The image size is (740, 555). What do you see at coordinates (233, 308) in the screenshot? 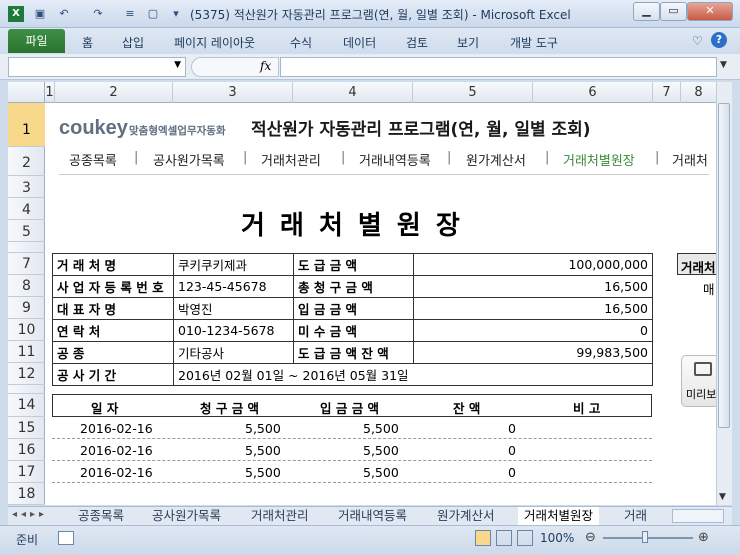
I see `value-representative: 박영진` at bounding box center [233, 308].